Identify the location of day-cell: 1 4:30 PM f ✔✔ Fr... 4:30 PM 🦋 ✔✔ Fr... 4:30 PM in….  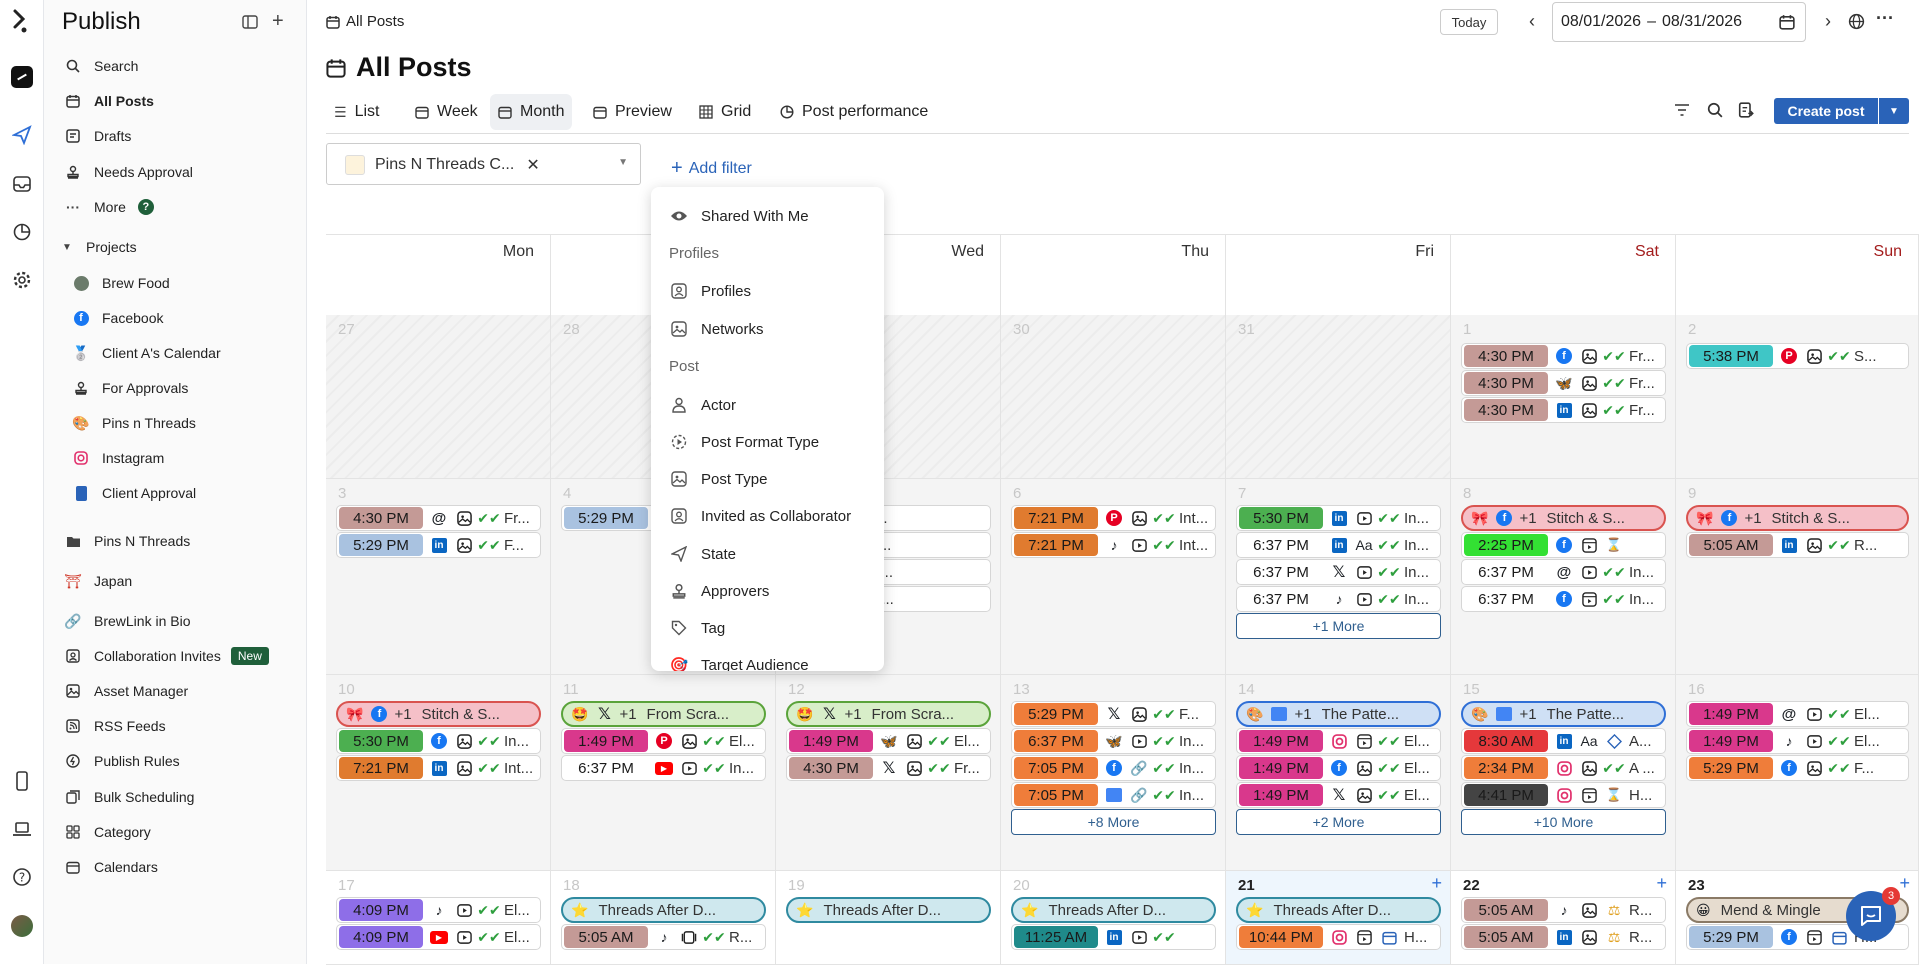
(1563, 397).